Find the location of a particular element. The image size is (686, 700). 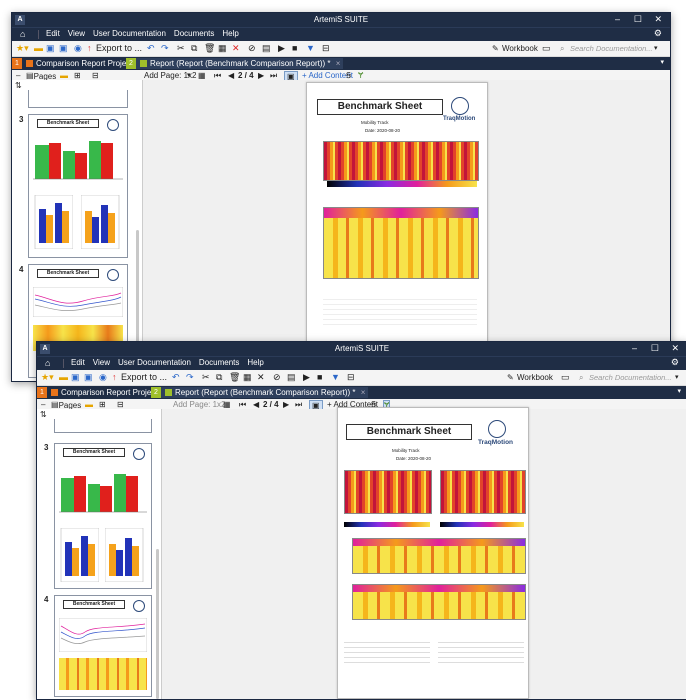

text-format-icon: Ꞩ is located at coordinates (348, 75).